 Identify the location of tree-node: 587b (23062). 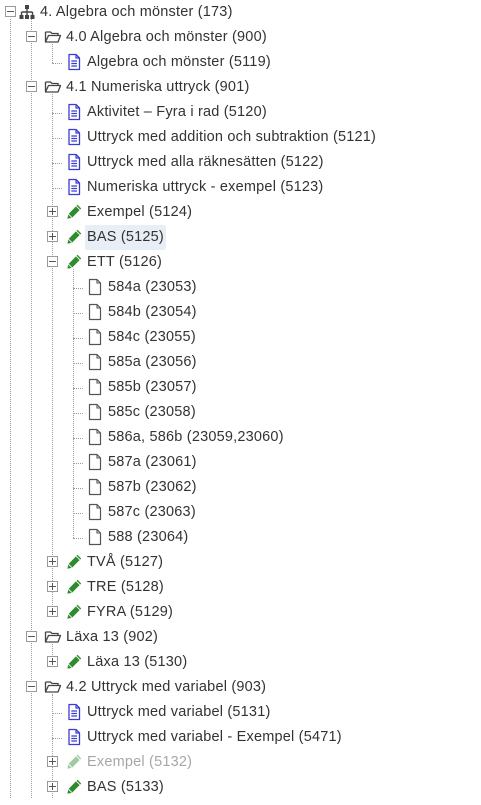
(240, 487).